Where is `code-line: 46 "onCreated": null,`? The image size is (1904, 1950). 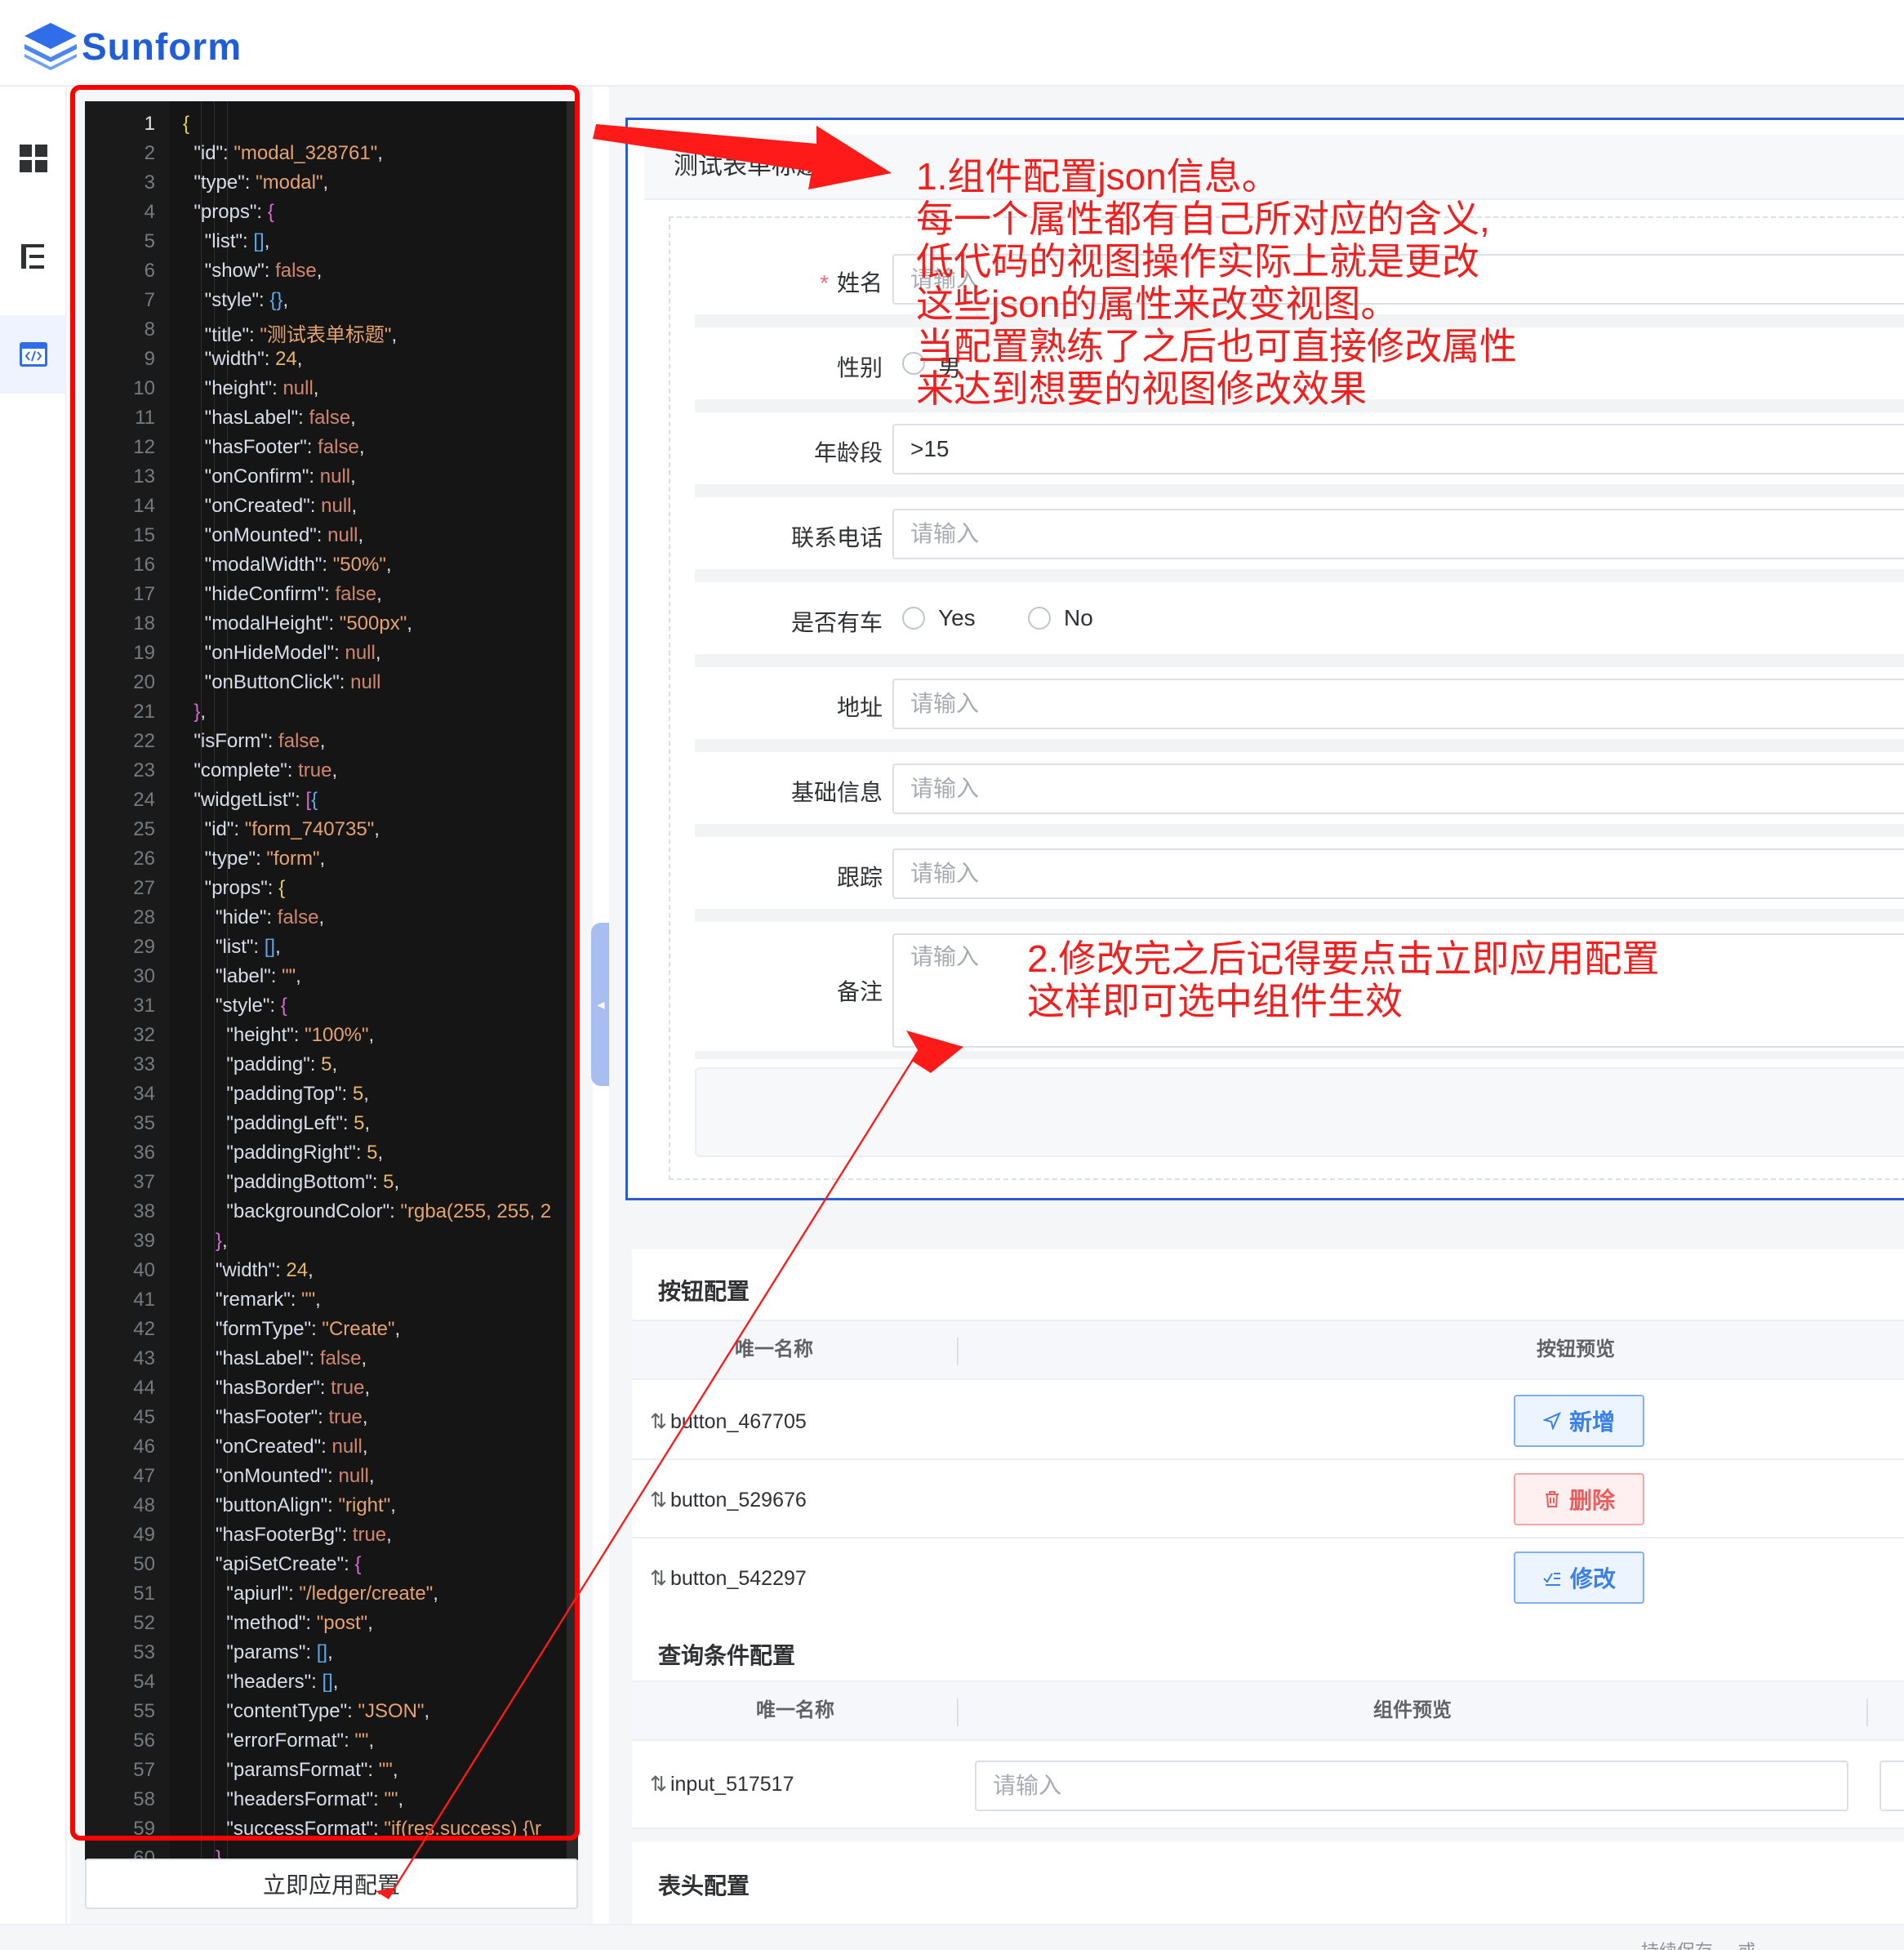 code-line: 46 "onCreated": null, is located at coordinates (326, 1451).